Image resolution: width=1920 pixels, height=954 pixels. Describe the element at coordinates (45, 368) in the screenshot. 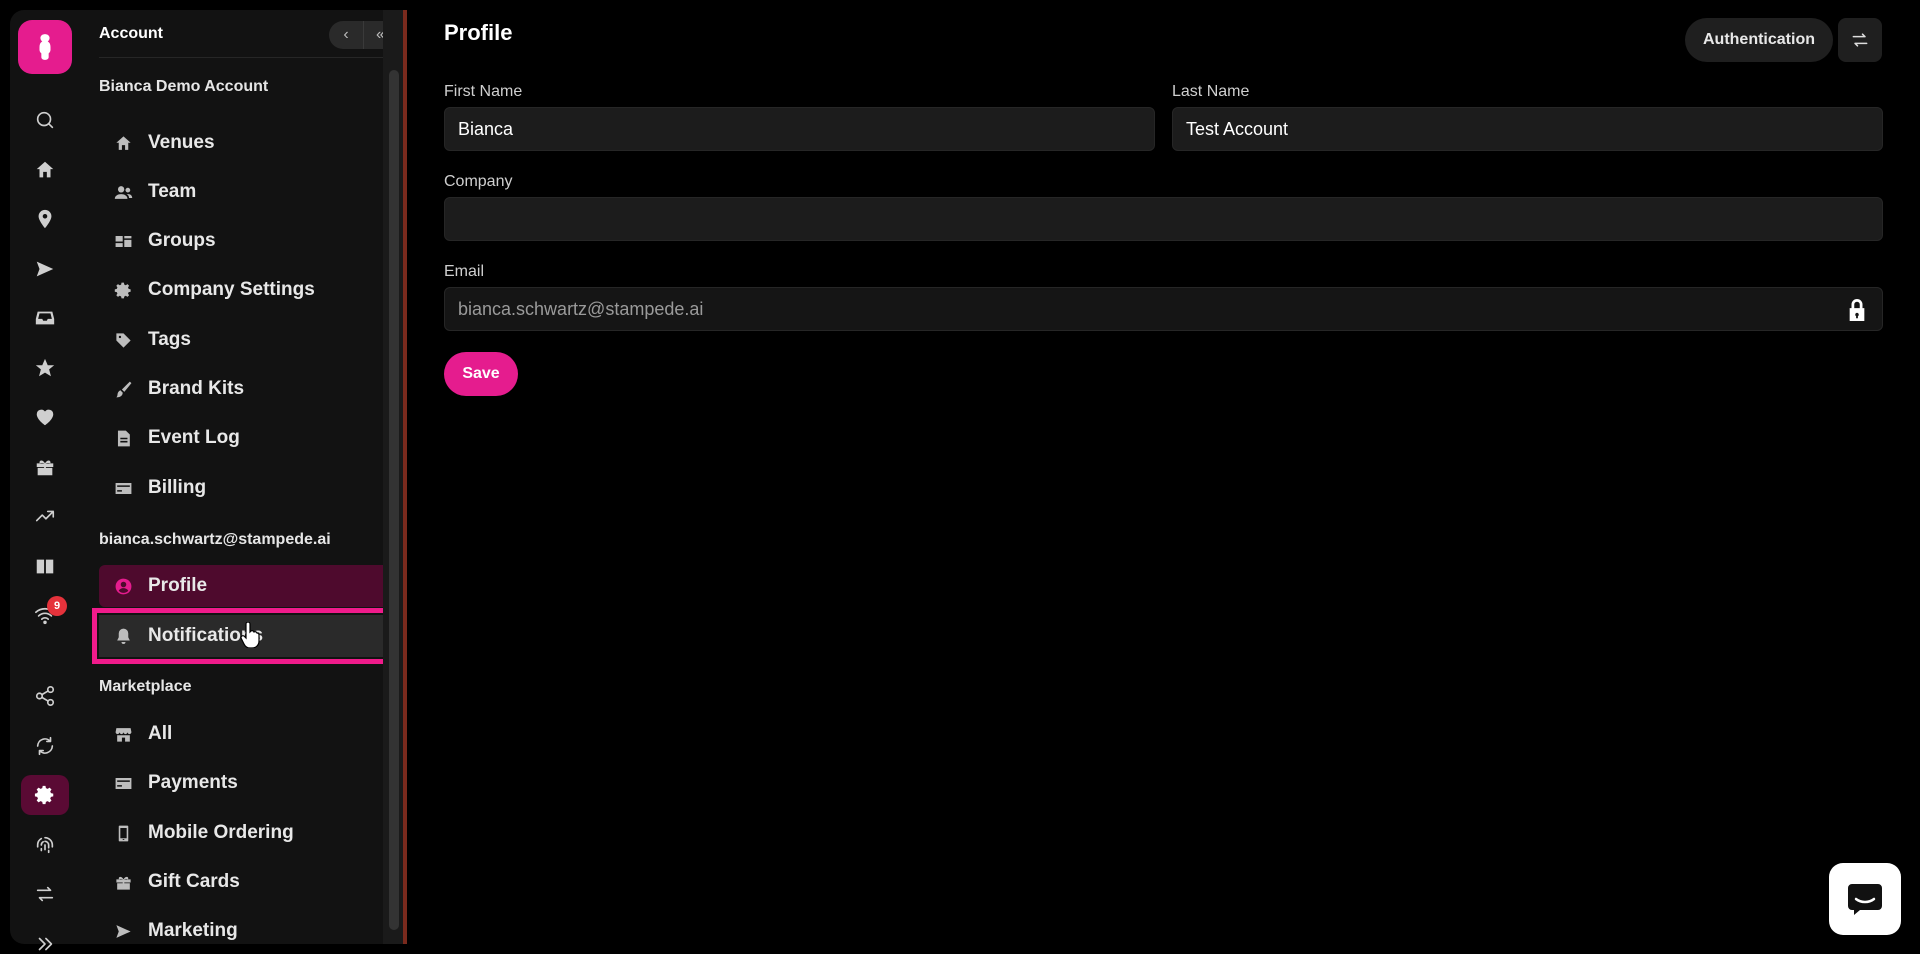

I see `star-icon` at that location.